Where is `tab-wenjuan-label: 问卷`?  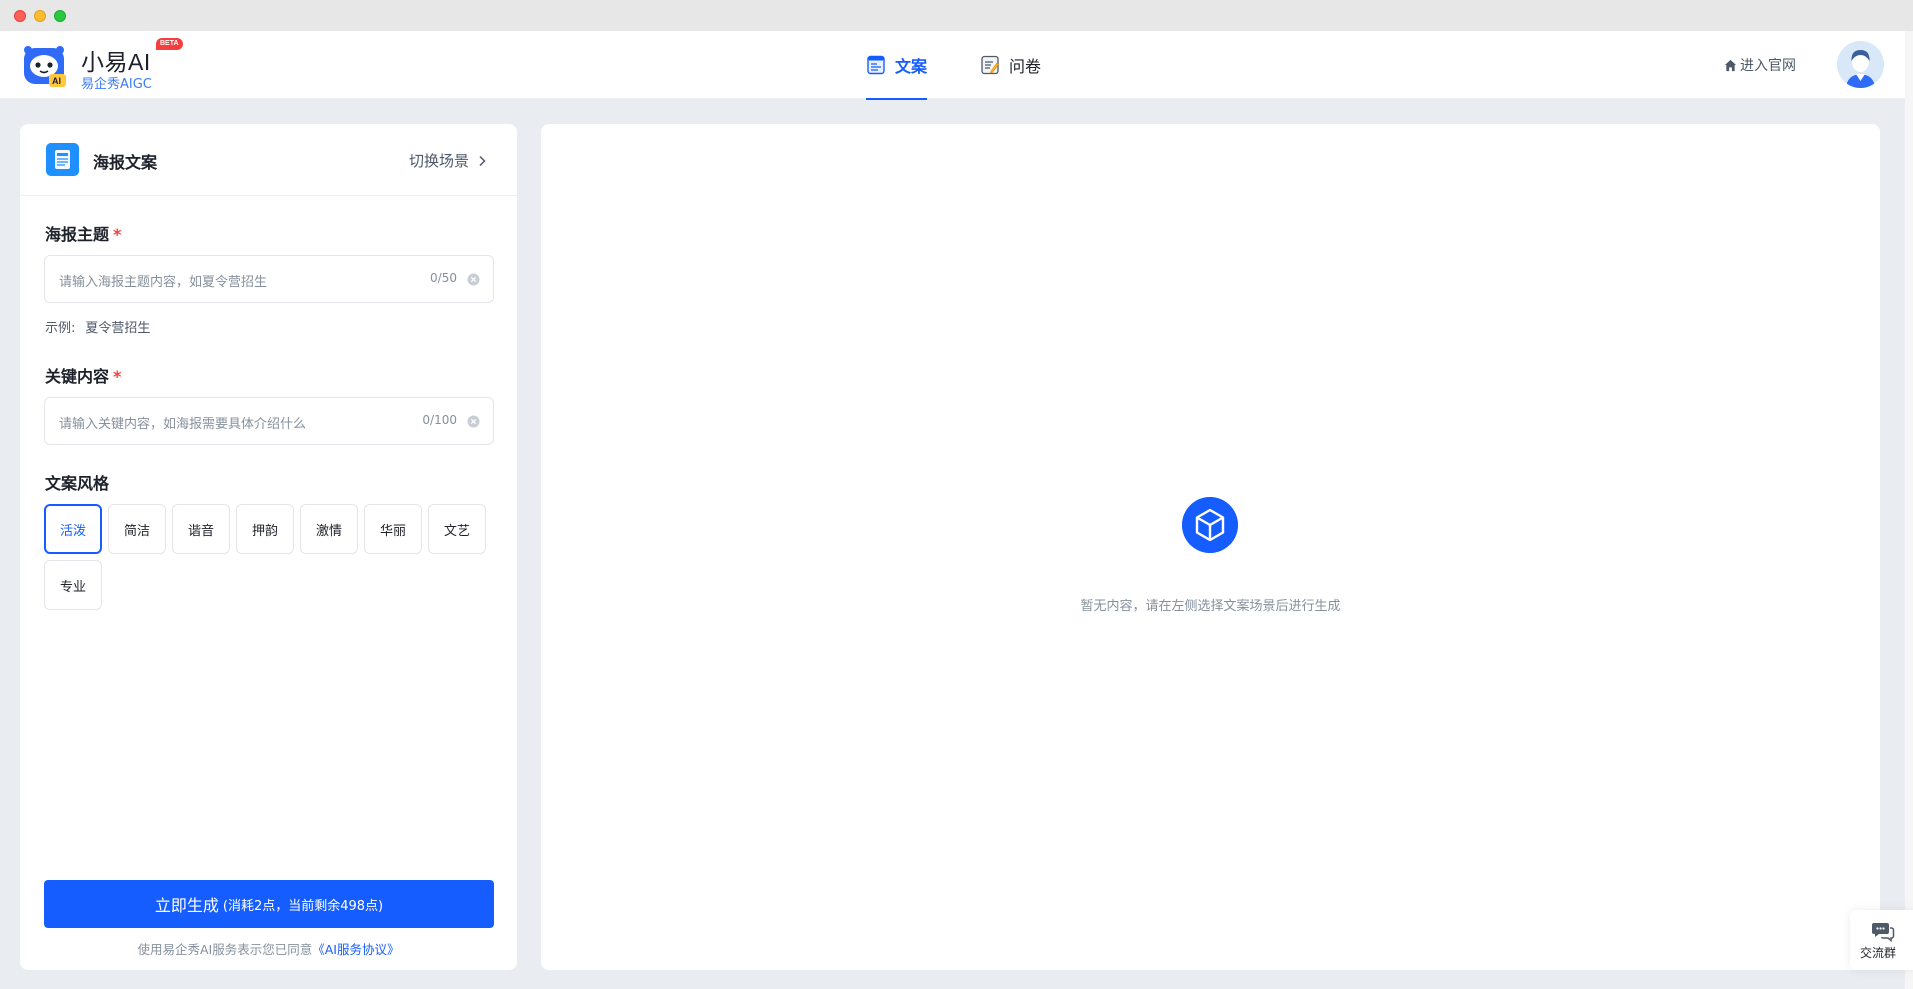
tab-wenjuan-label: 问卷 is located at coordinates (1025, 66).